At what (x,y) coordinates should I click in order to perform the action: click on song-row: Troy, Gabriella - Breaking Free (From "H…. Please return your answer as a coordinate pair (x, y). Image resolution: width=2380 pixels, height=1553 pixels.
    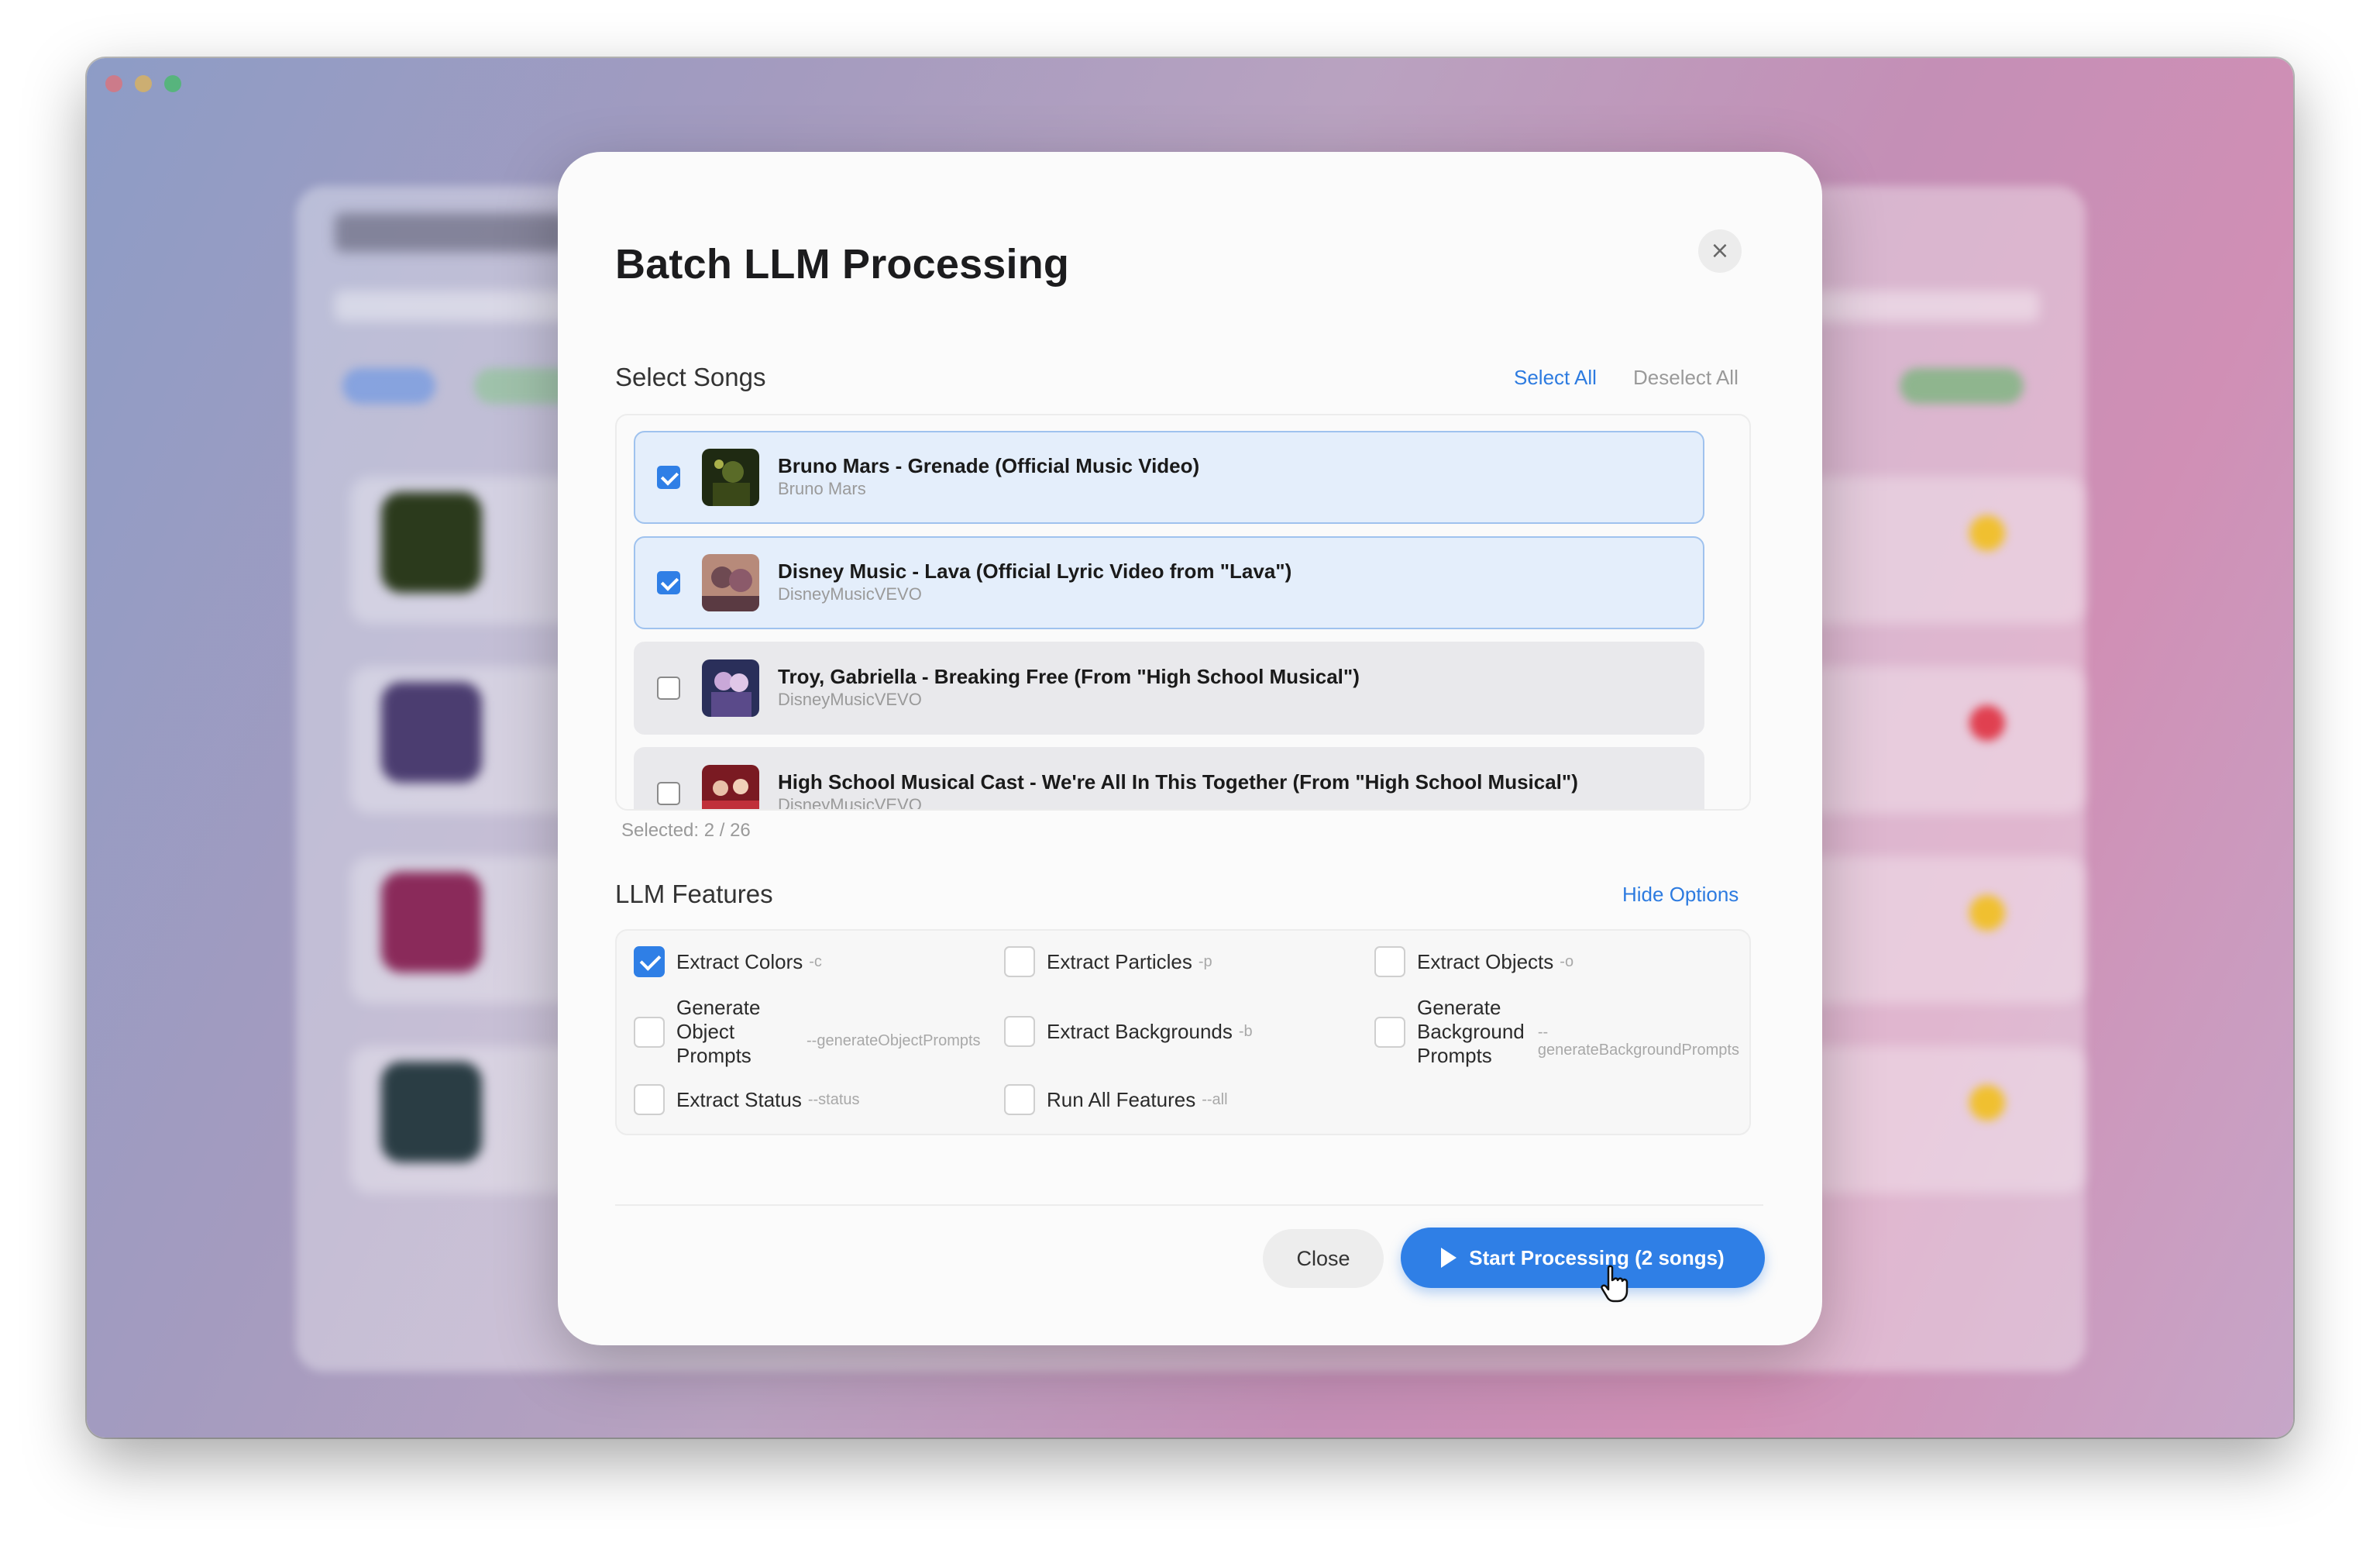
    Looking at the image, I should click on (1169, 688).